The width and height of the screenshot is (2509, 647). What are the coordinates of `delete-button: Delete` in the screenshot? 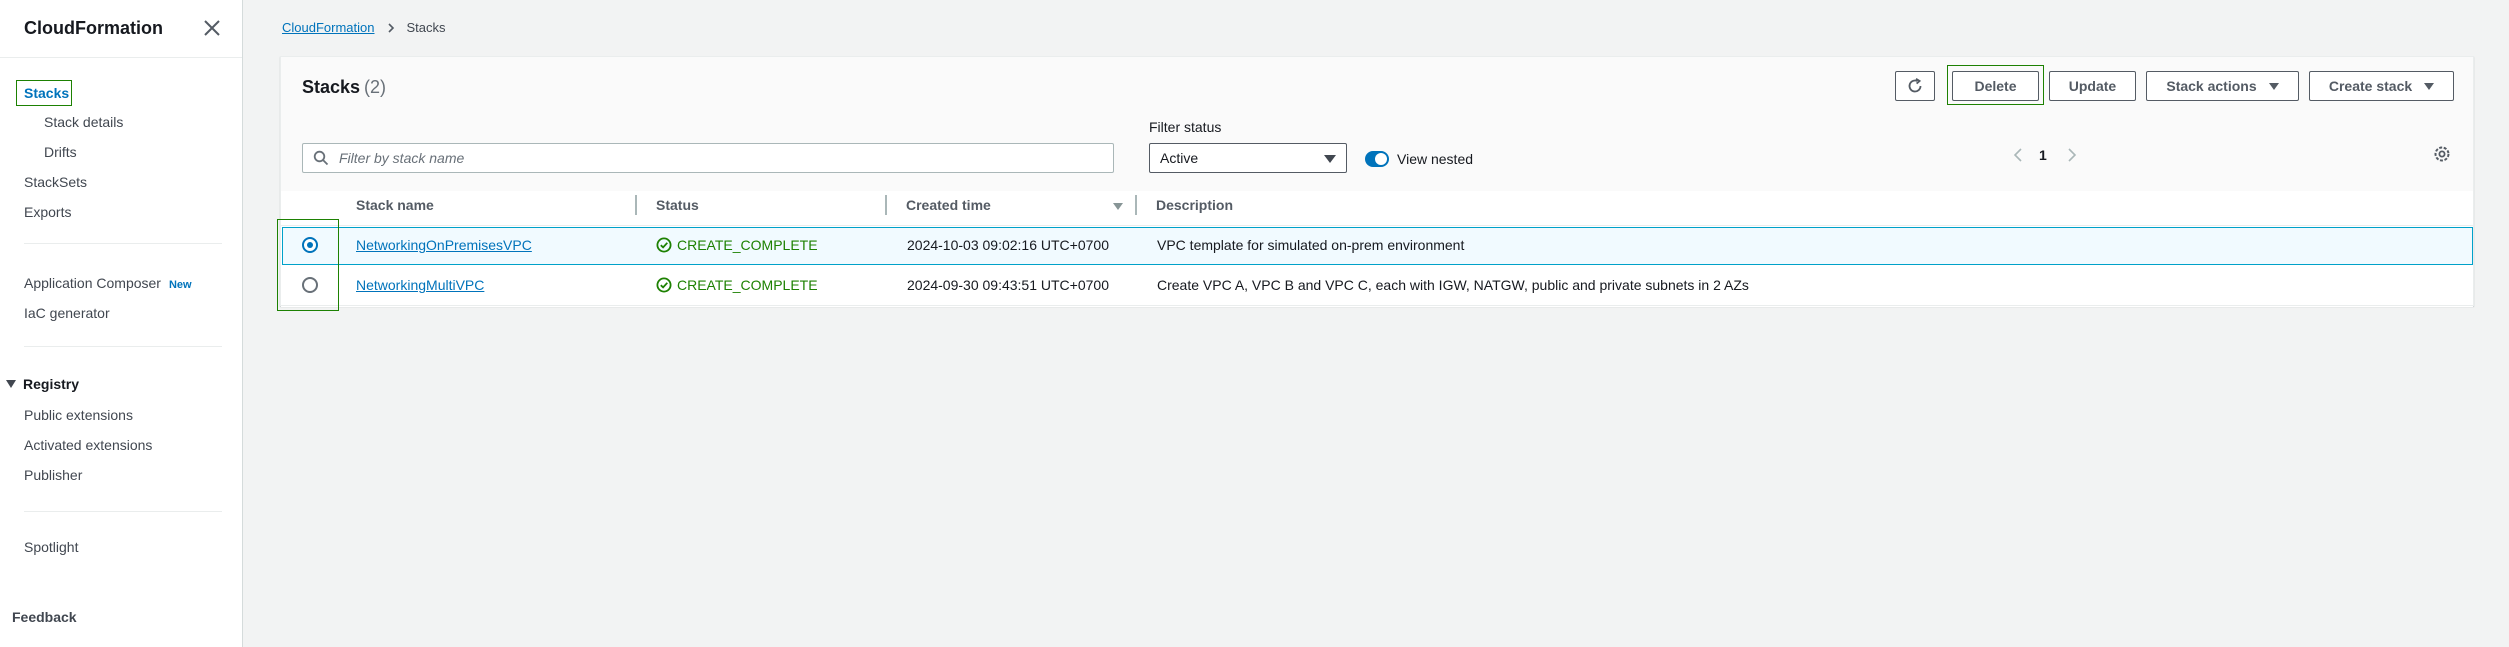 It's located at (1995, 86).